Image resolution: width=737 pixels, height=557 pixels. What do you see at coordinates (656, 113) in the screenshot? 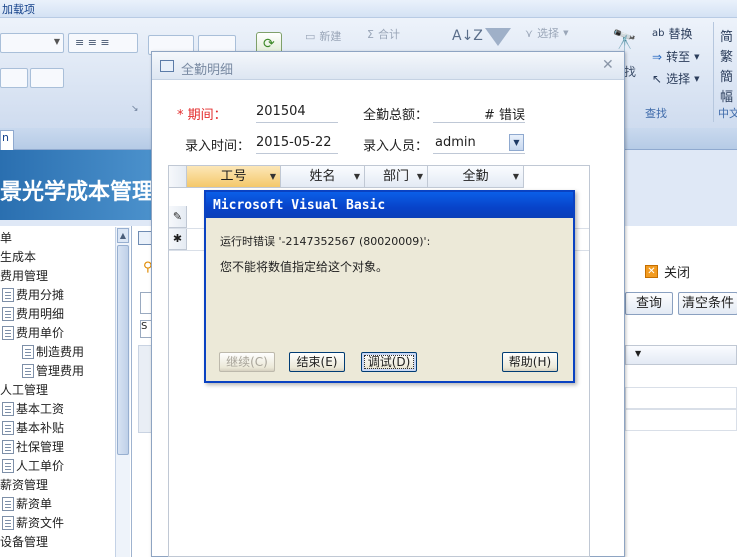
I see `find-group-title: 查找` at bounding box center [656, 113].